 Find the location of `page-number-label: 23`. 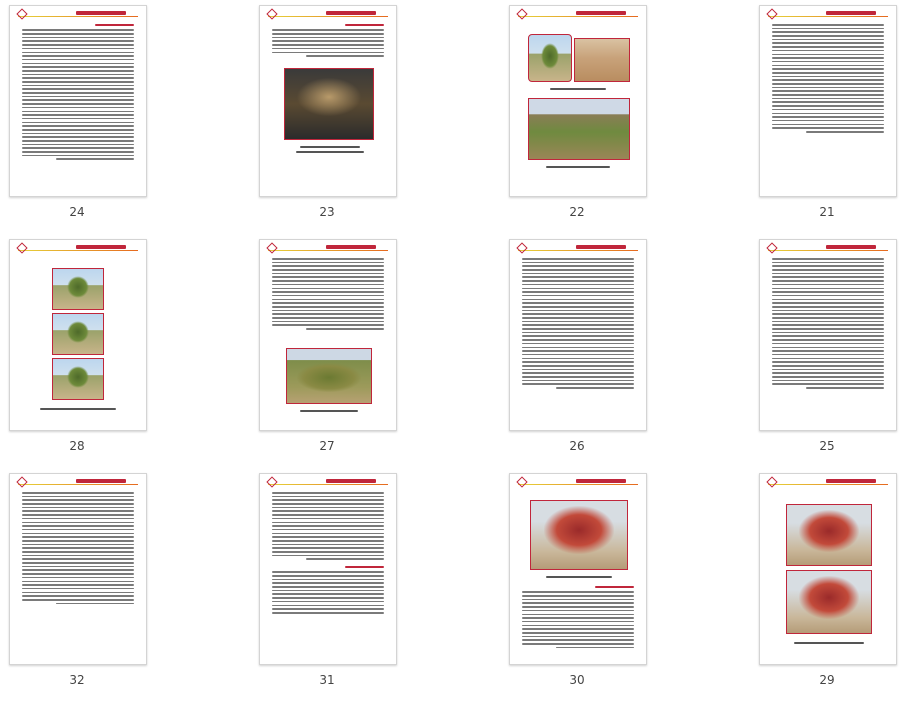

page-number-label: 23 is located at coordinates (327, 212).